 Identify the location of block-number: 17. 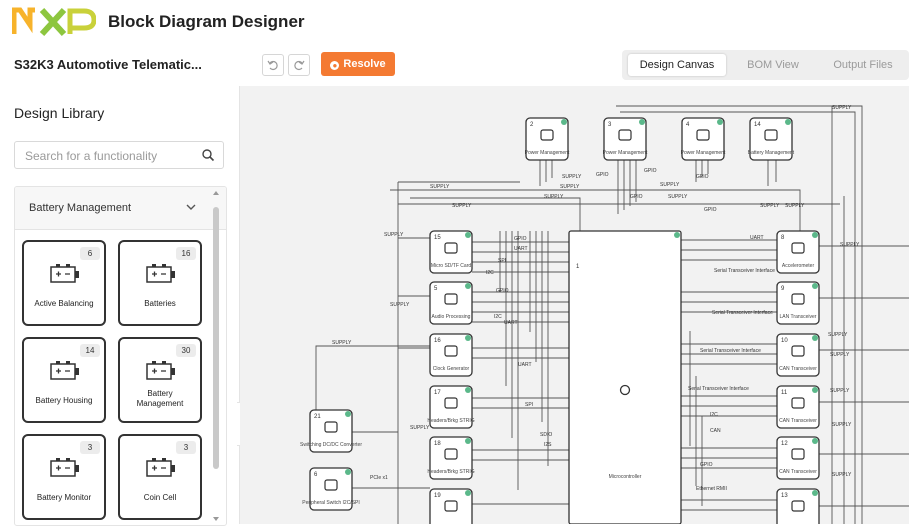
(437, 393).